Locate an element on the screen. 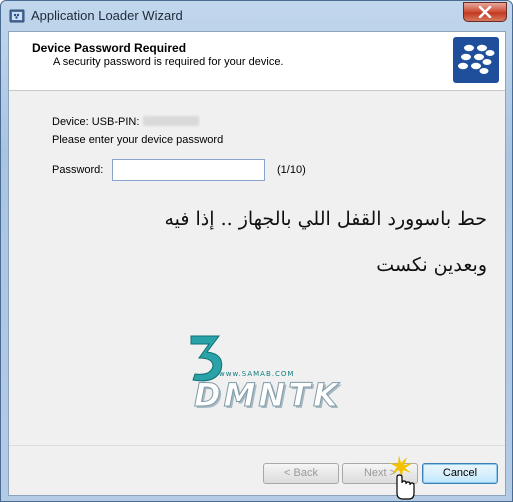 The image size is (513, 502). device-label: Device: USB-PIN: is located at coordinates (96, 122).